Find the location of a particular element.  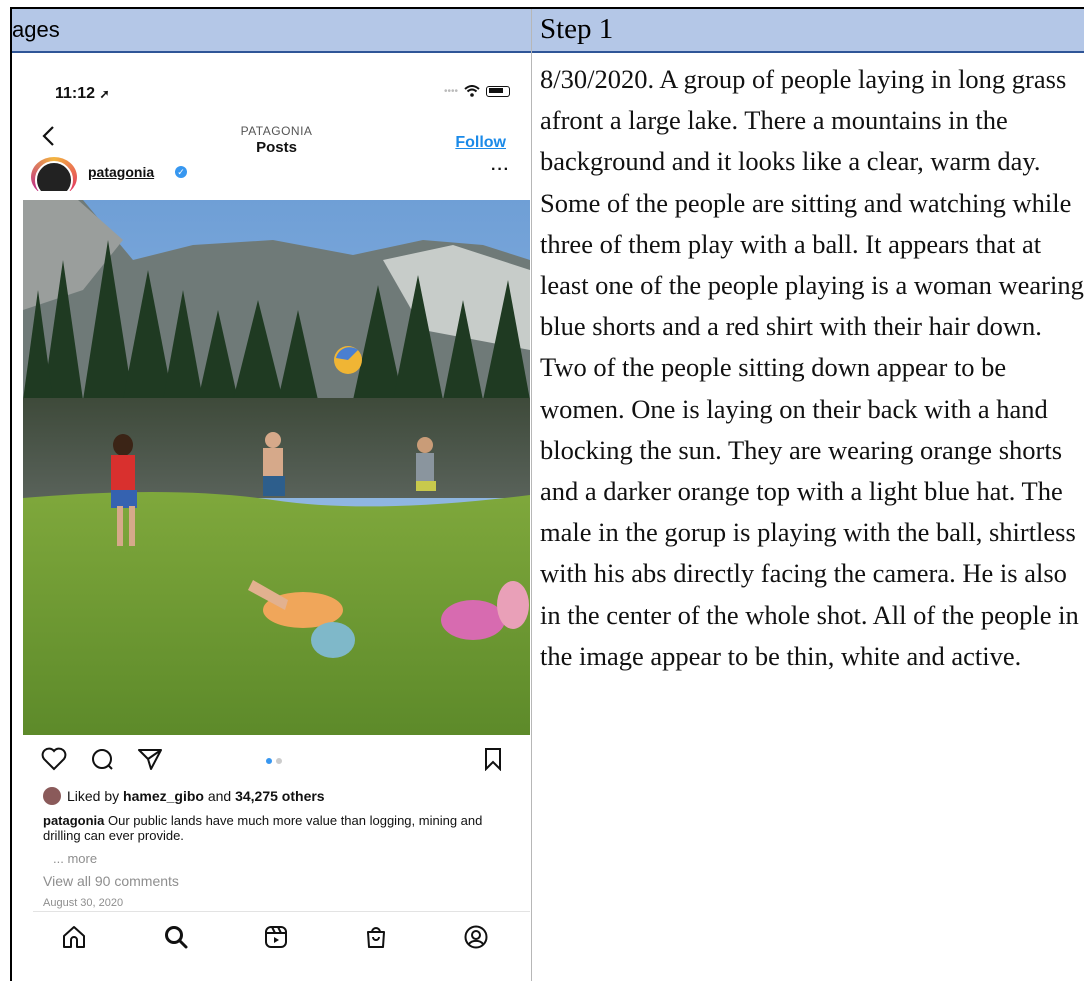

post-date: August 30, 2020 is located at coordinates (83, 903).